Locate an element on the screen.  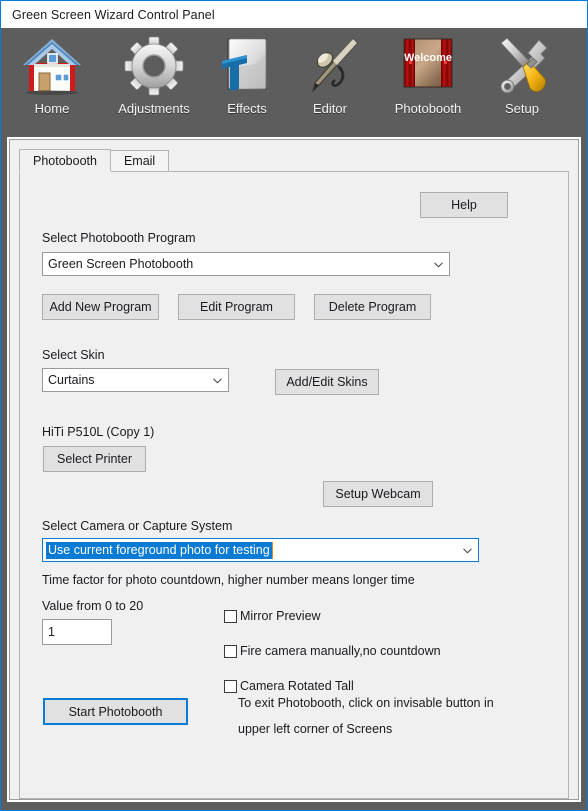
airbrush-pen-icon is located at coordinates (330, 66).